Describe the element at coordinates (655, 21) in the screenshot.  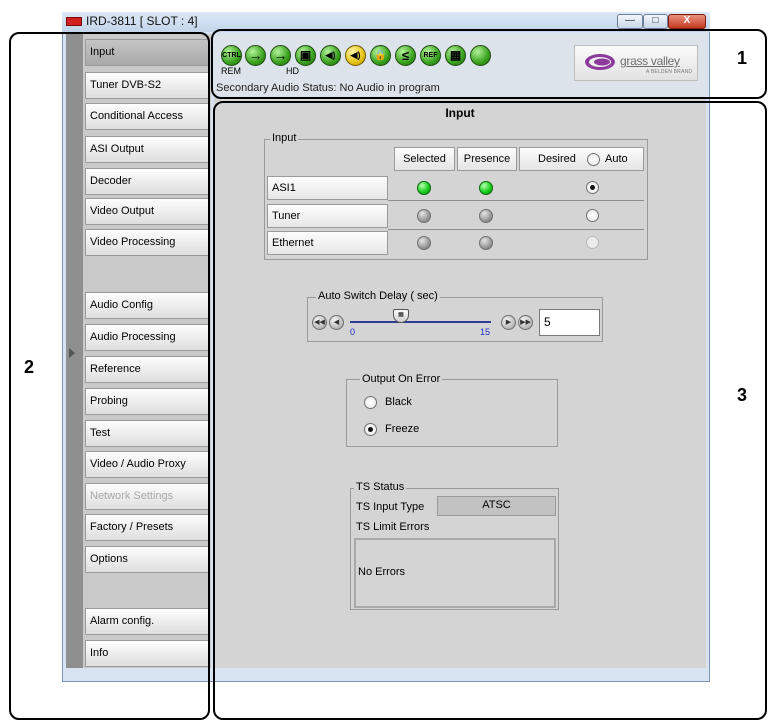
I see `maximize-button: □` at that location.